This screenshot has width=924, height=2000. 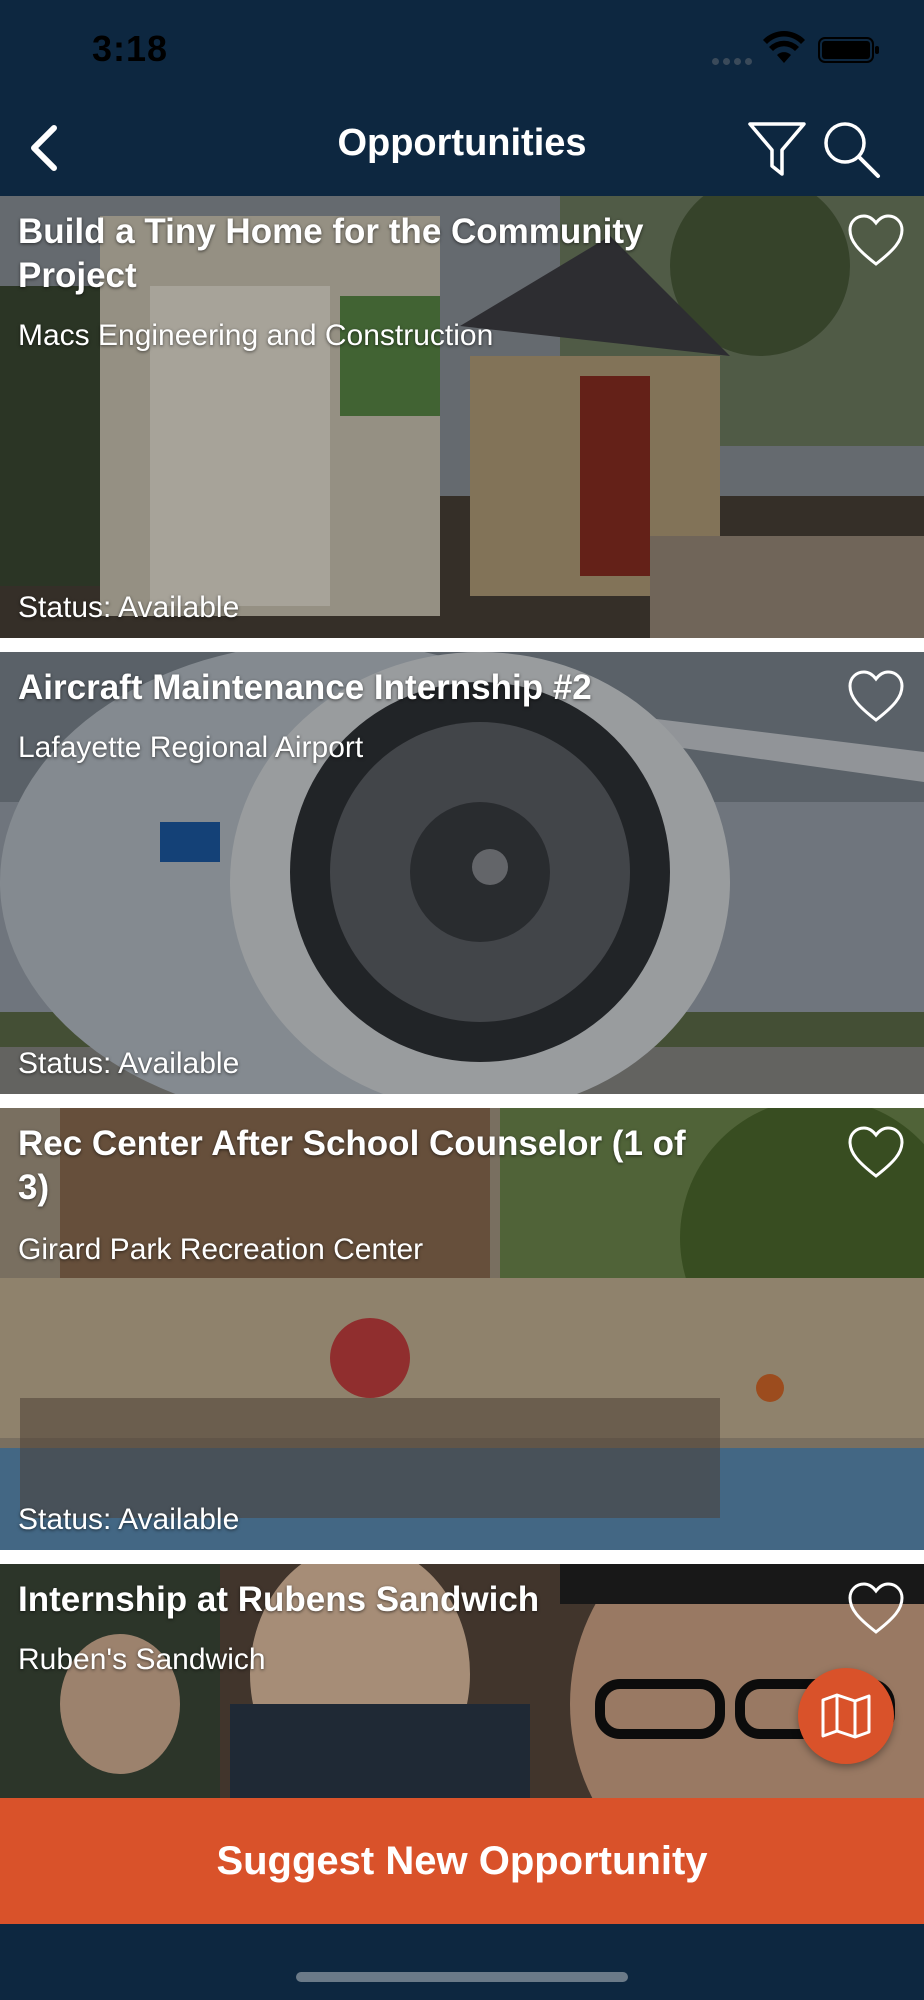 I want to click on card-organization: Girard Park Recreation Center, so click(x=221, y=1249).